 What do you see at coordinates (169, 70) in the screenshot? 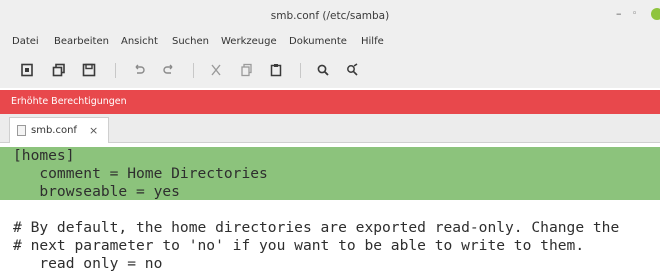
I see `redo-icon` at bounding box center [169, 70].